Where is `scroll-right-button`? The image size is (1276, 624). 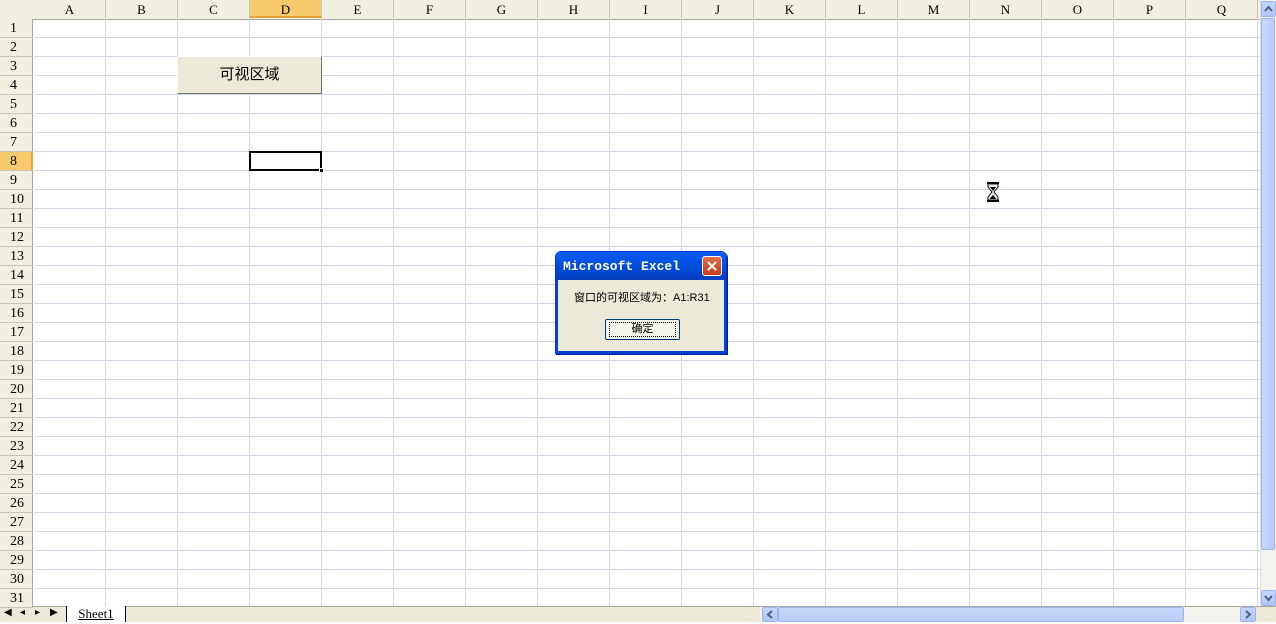 scroll-right-button is located at coordinates (1248, 614).